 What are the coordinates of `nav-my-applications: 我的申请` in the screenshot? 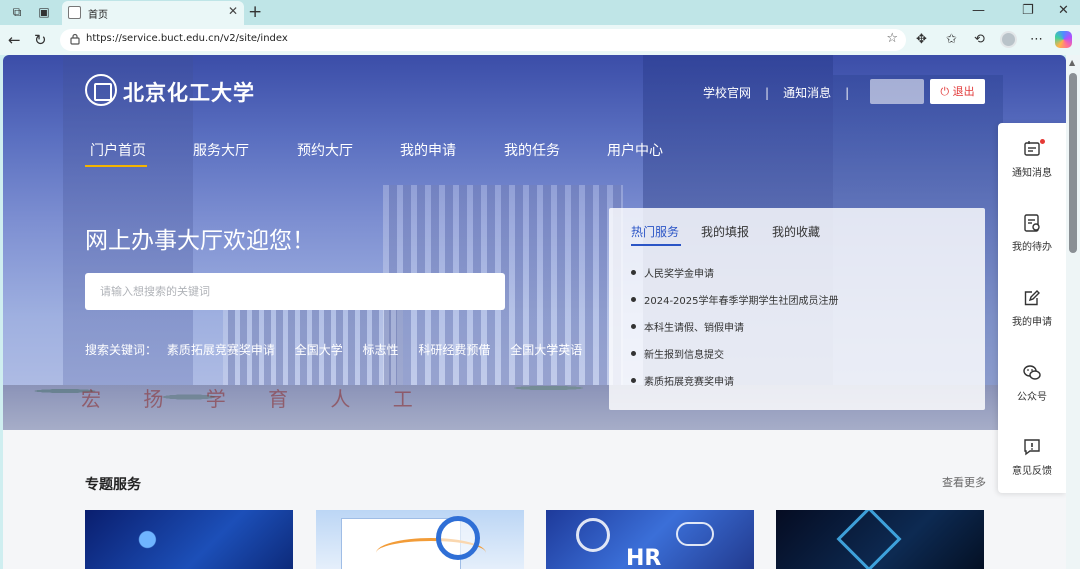 It's located at (428, 150).